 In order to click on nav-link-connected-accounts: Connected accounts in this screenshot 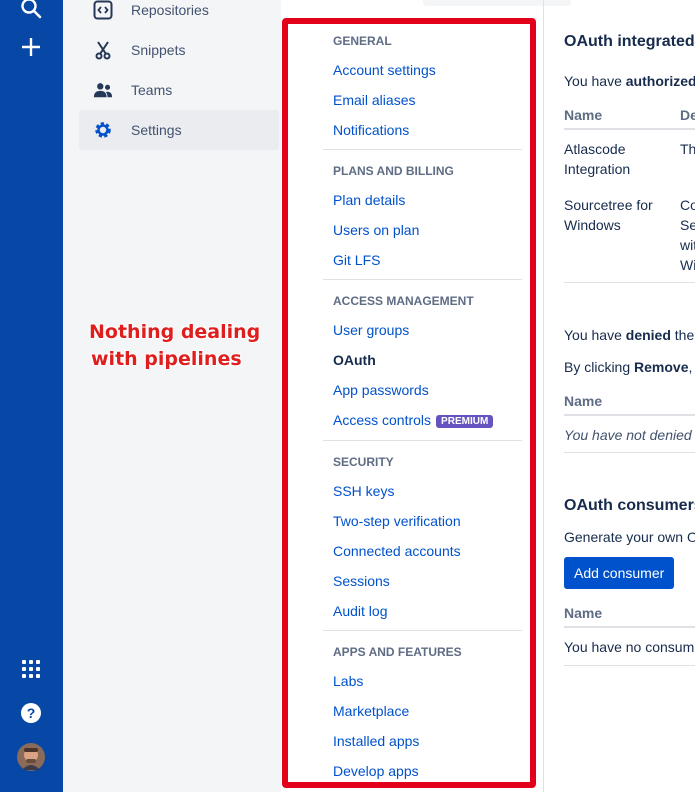, I will do `click(397, 551)`.